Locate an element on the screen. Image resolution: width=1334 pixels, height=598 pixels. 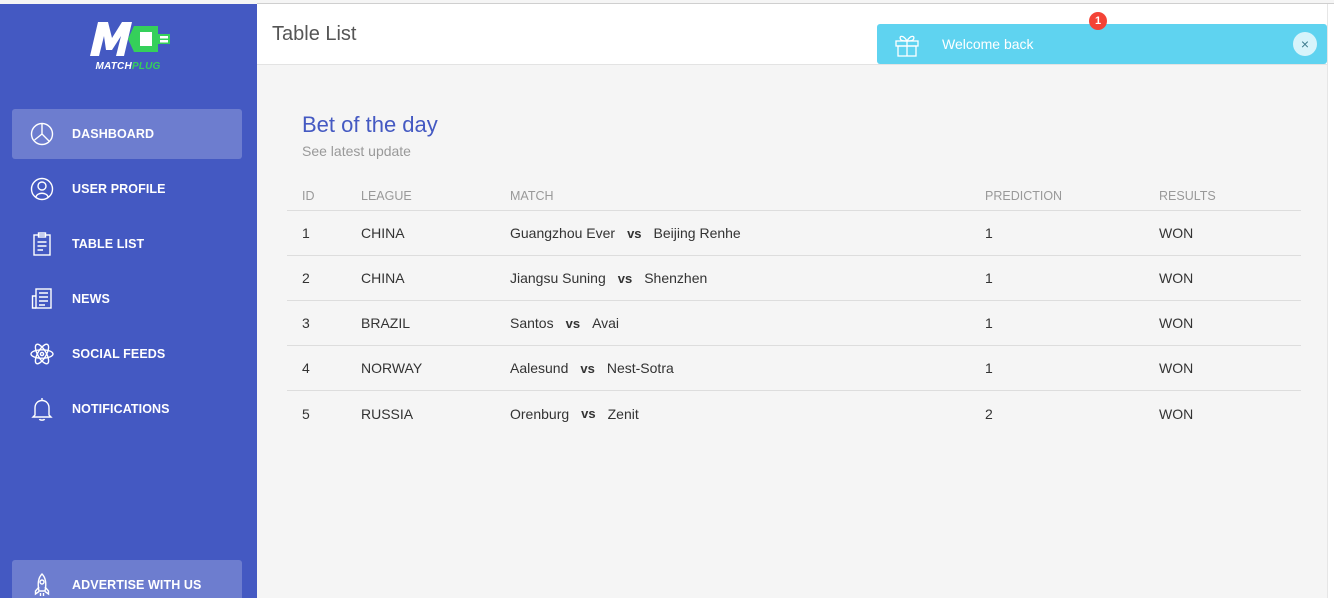
column-header-prediction: PREDICTION is located at coordinates (1023, 195).